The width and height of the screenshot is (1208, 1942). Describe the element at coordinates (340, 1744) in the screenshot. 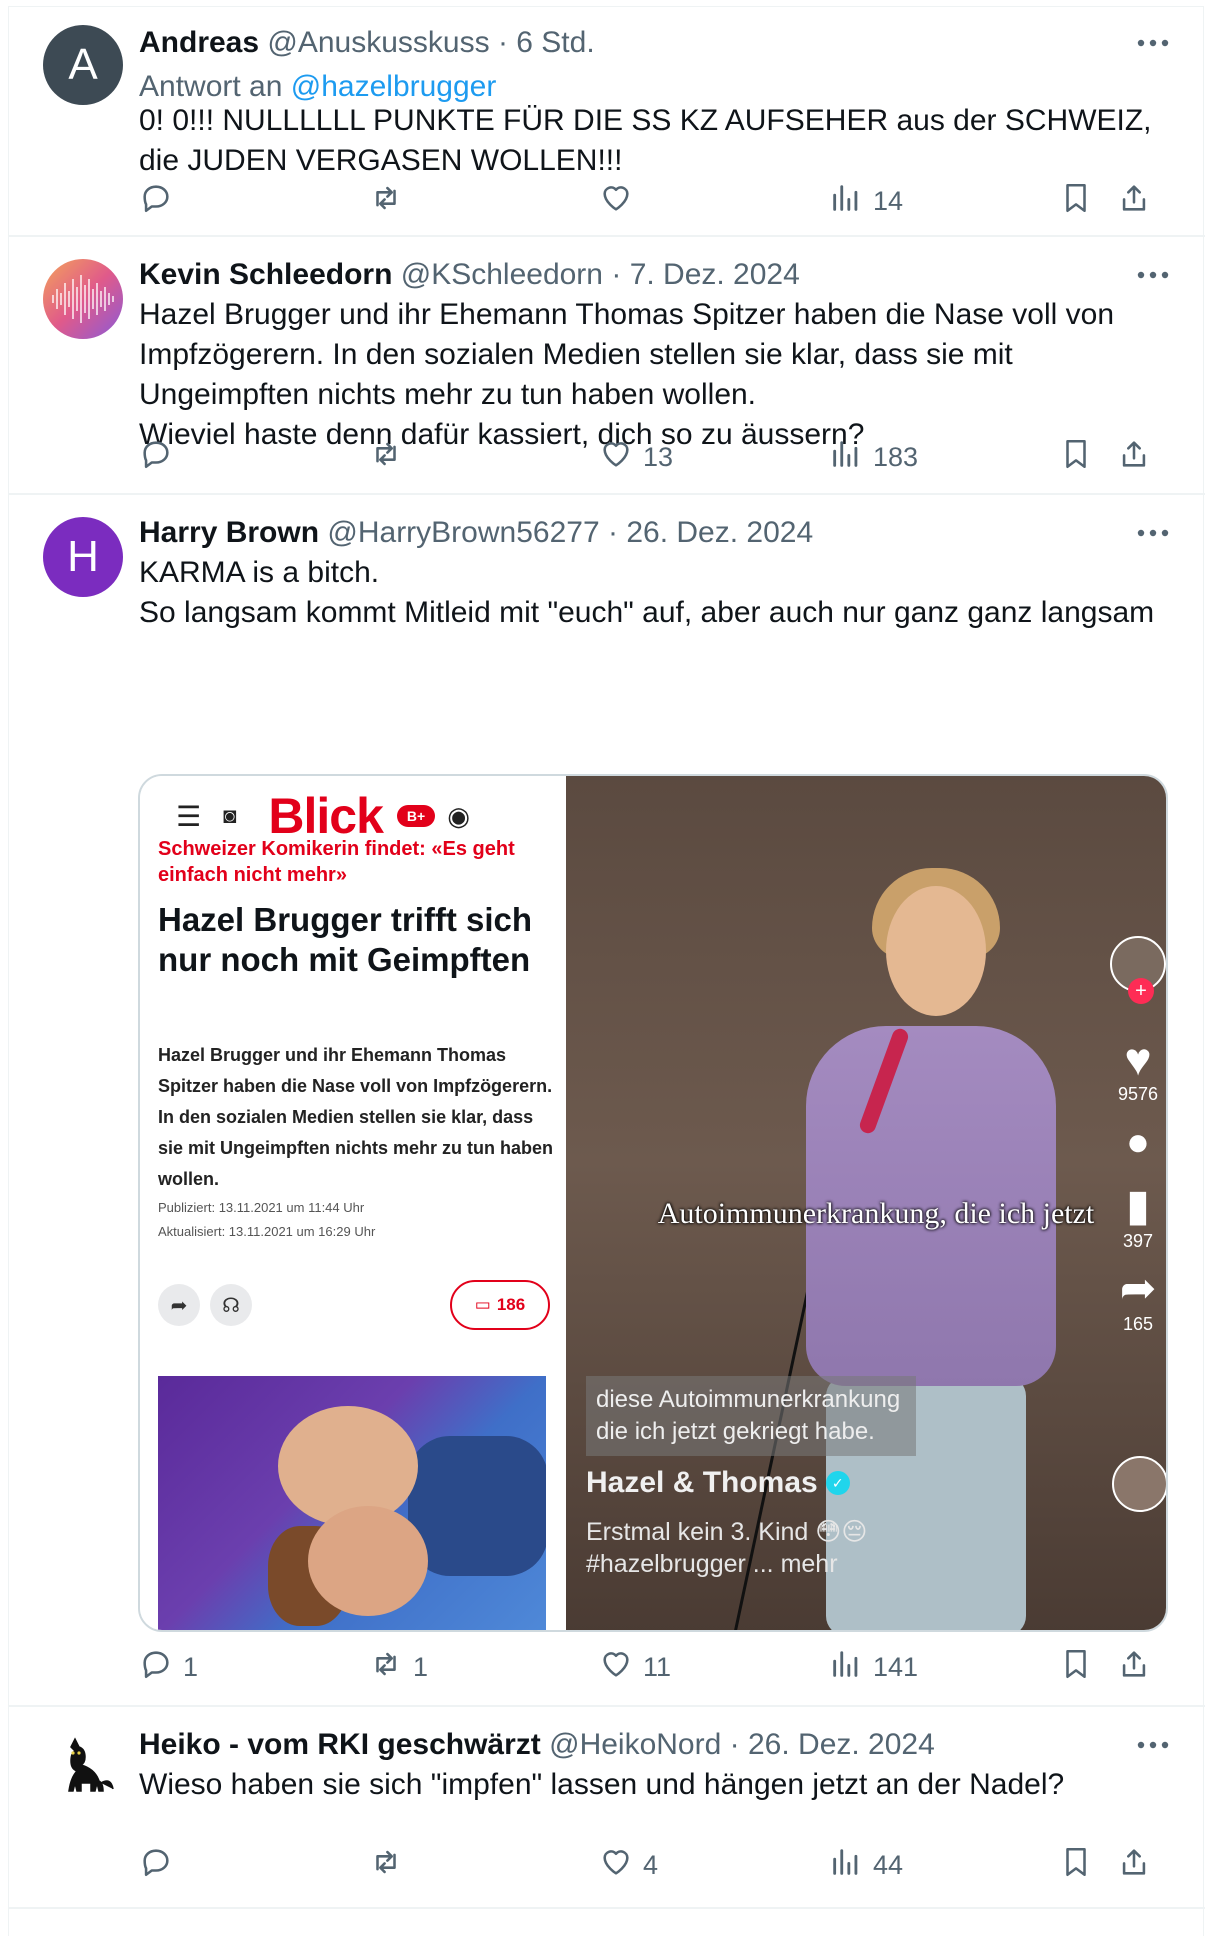

I see `author-name: Heiko - vom RKI geschwärzt` at that location.